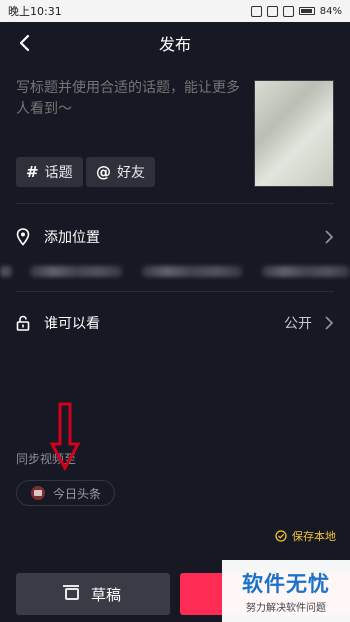 The height and width of the screenshot is (622, 350). Describe the element at coordinates (175, 11) in the screenshot. I see `status-bar: 晚上10:31 84%` at that location.